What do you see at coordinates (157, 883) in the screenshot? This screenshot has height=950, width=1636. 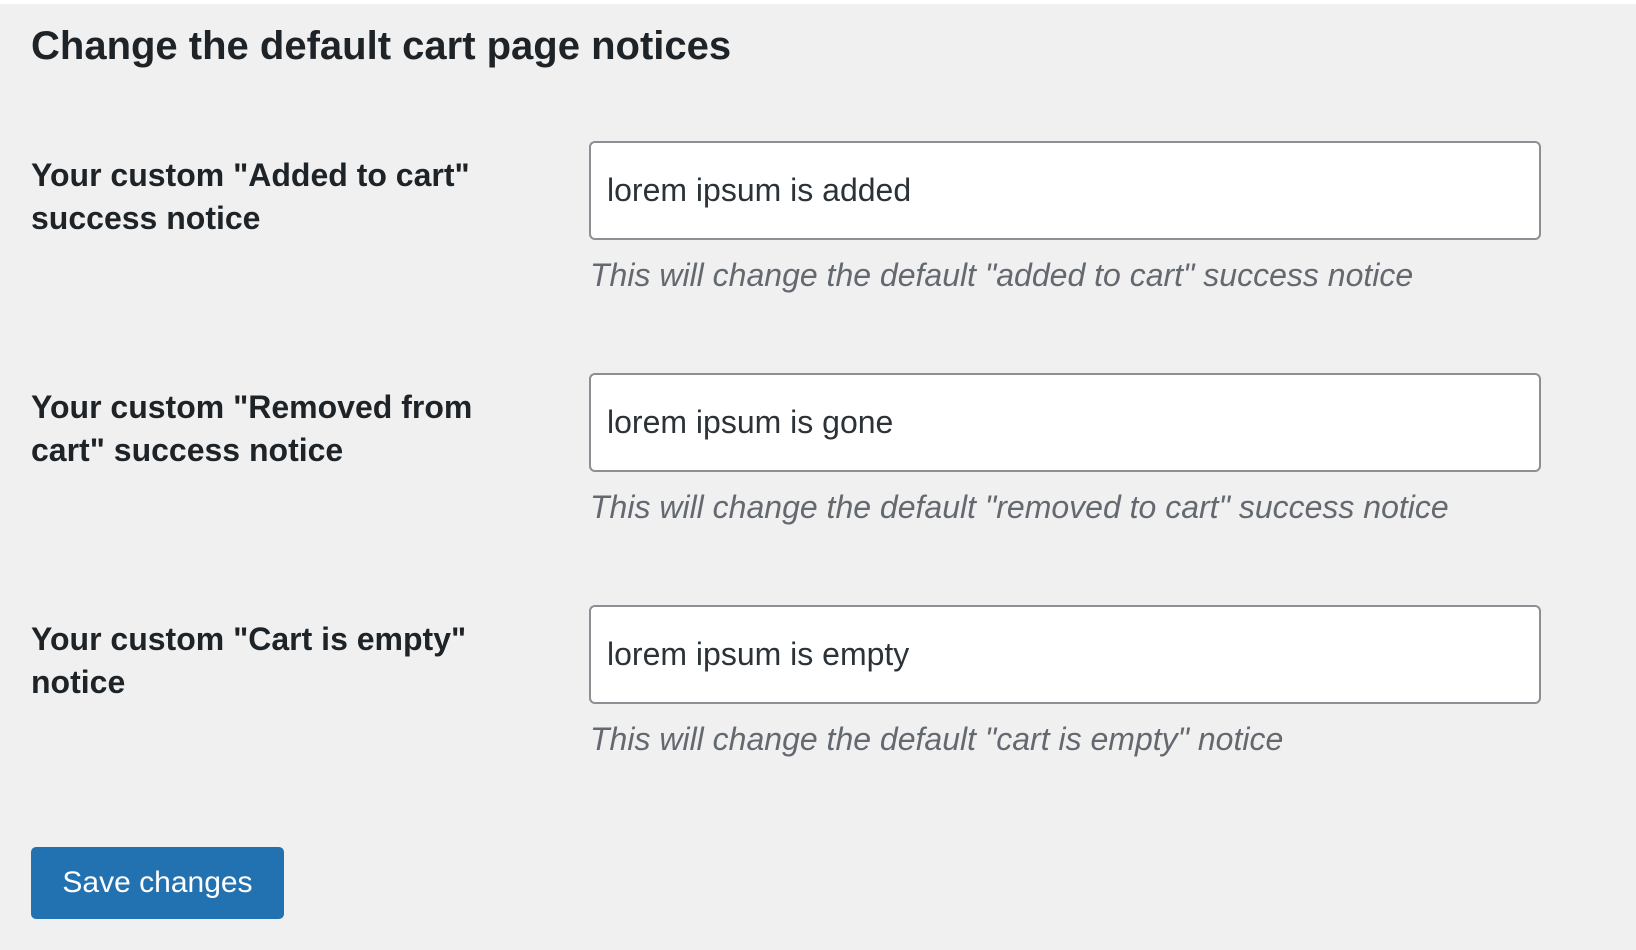 I see `save-changes-button: Save changes` at bounding box center [157, 883].